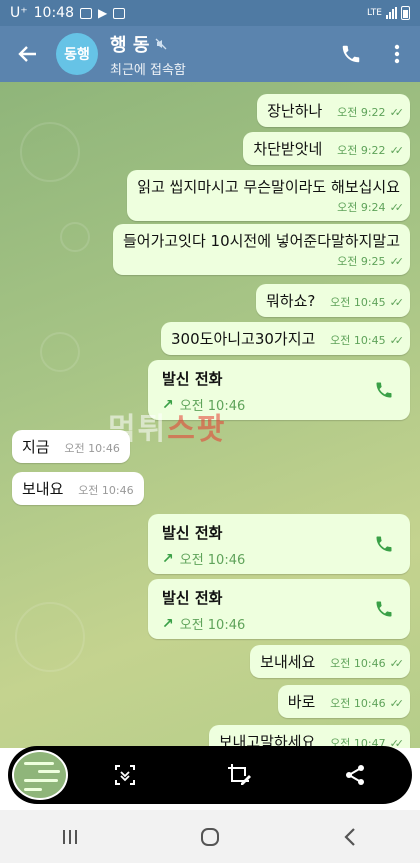 Image resolution: width=420 pixels, height=863 pixels. What do you see at coordinates (301, 702) in the screenshot?
I see `message-text: 바로` at bounding box center [301, 702].